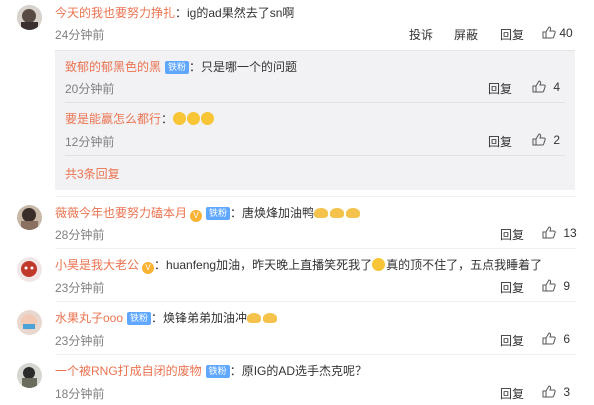 This screenshot has height=405, width=594. I want to click on like-button: 3, so click(556, 392).